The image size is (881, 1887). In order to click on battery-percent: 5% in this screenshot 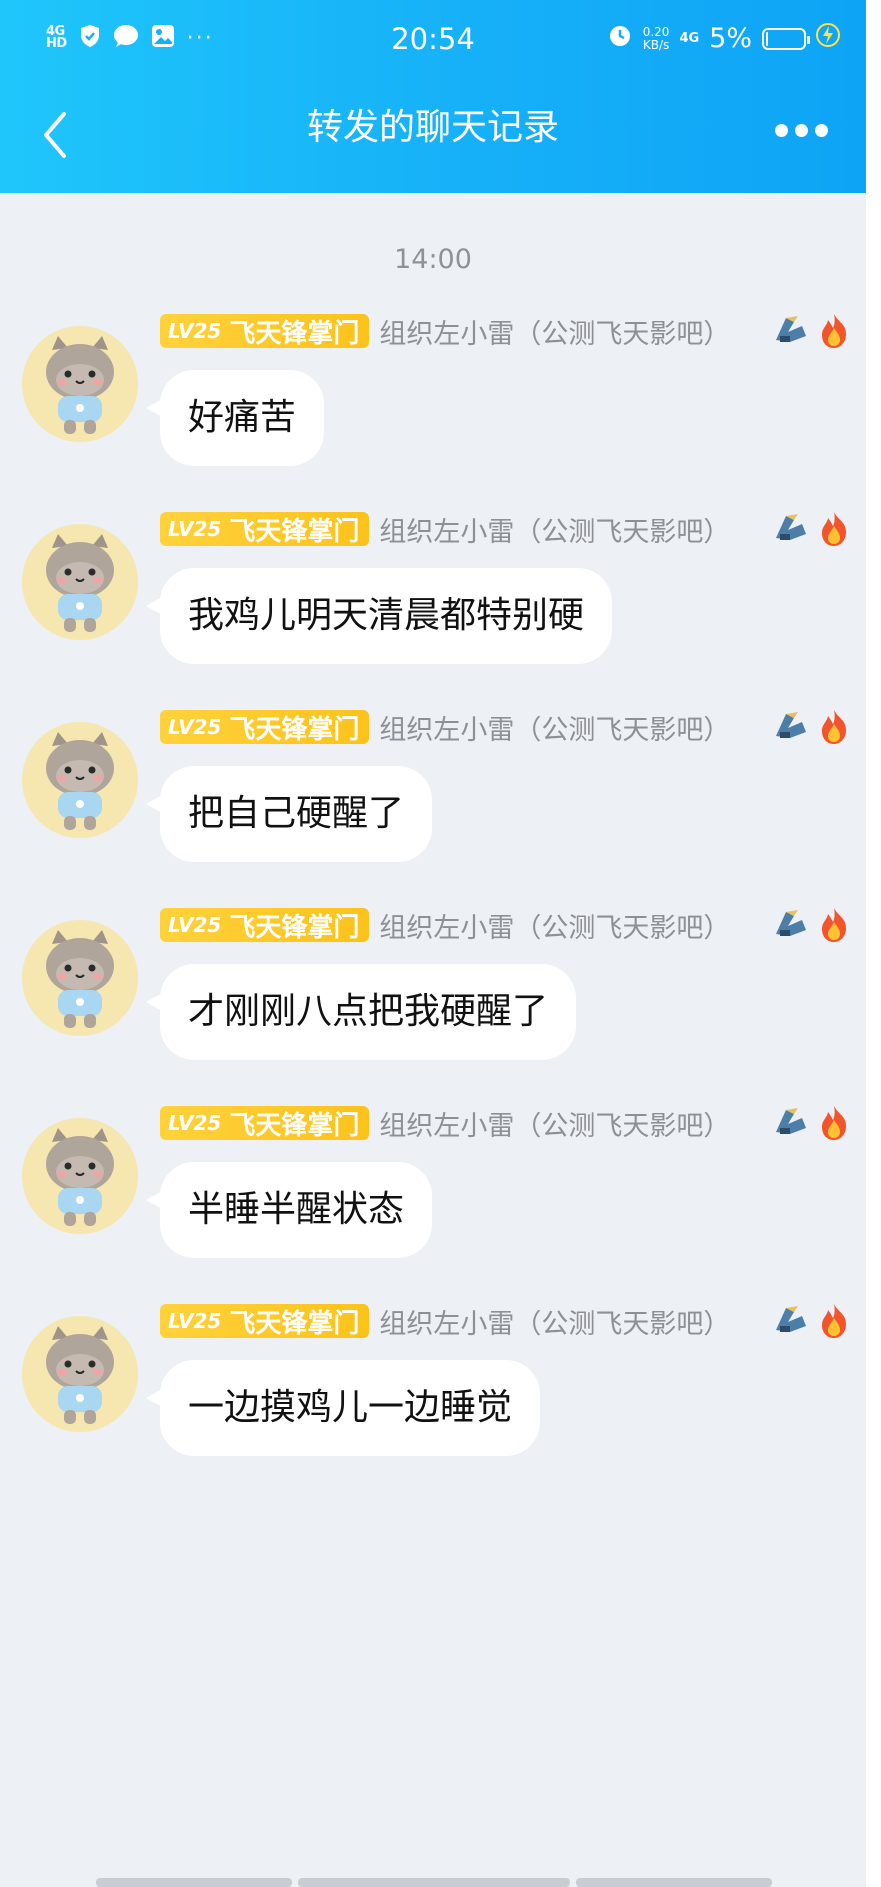, I will do `click(730, 38)`.